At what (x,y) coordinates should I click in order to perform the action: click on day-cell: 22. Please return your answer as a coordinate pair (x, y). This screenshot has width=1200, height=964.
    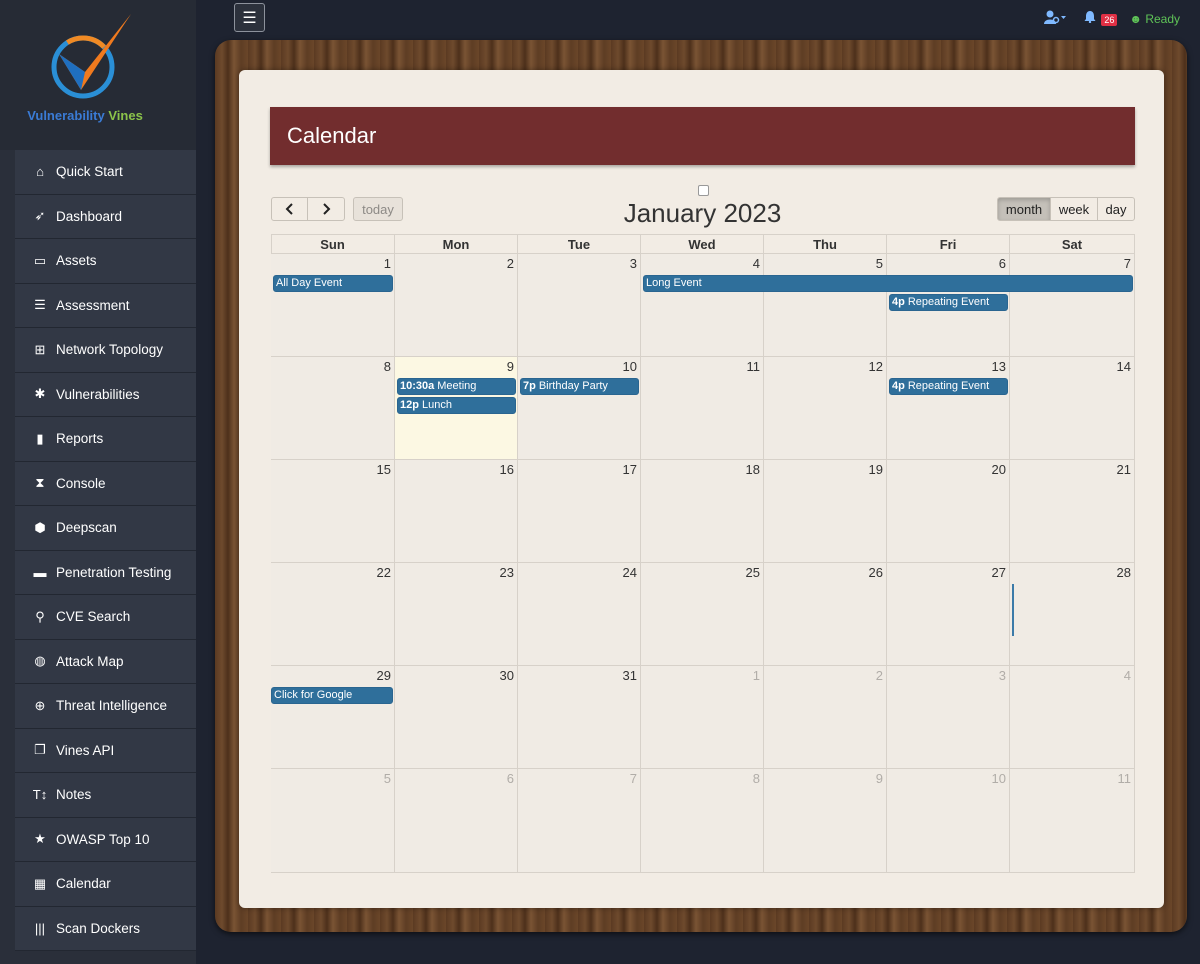
    Looking at the image, I should click on (333, 614).